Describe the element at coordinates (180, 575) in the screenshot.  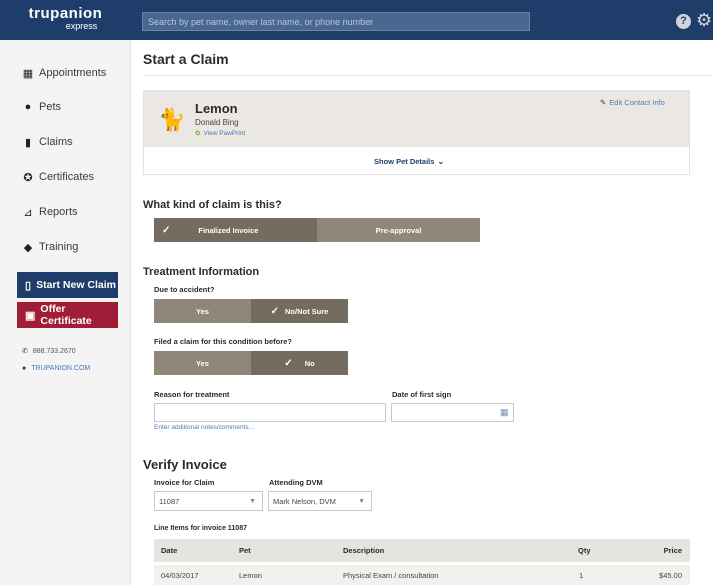
I see `row-date: 04/03/2017` at that location.